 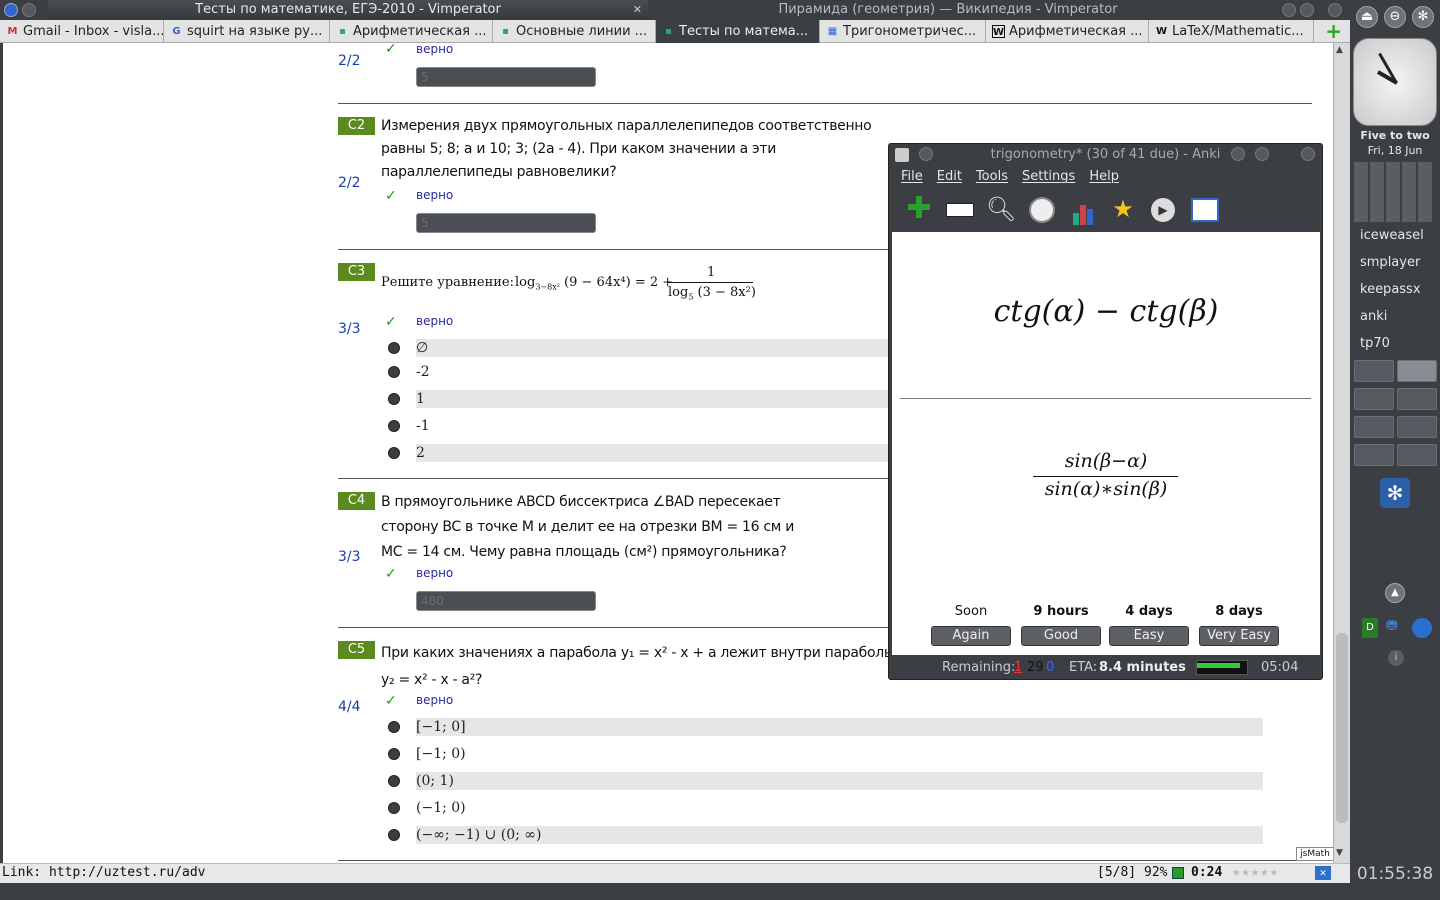 I want to click on statistics-icon, so click(x=1083, y=209).